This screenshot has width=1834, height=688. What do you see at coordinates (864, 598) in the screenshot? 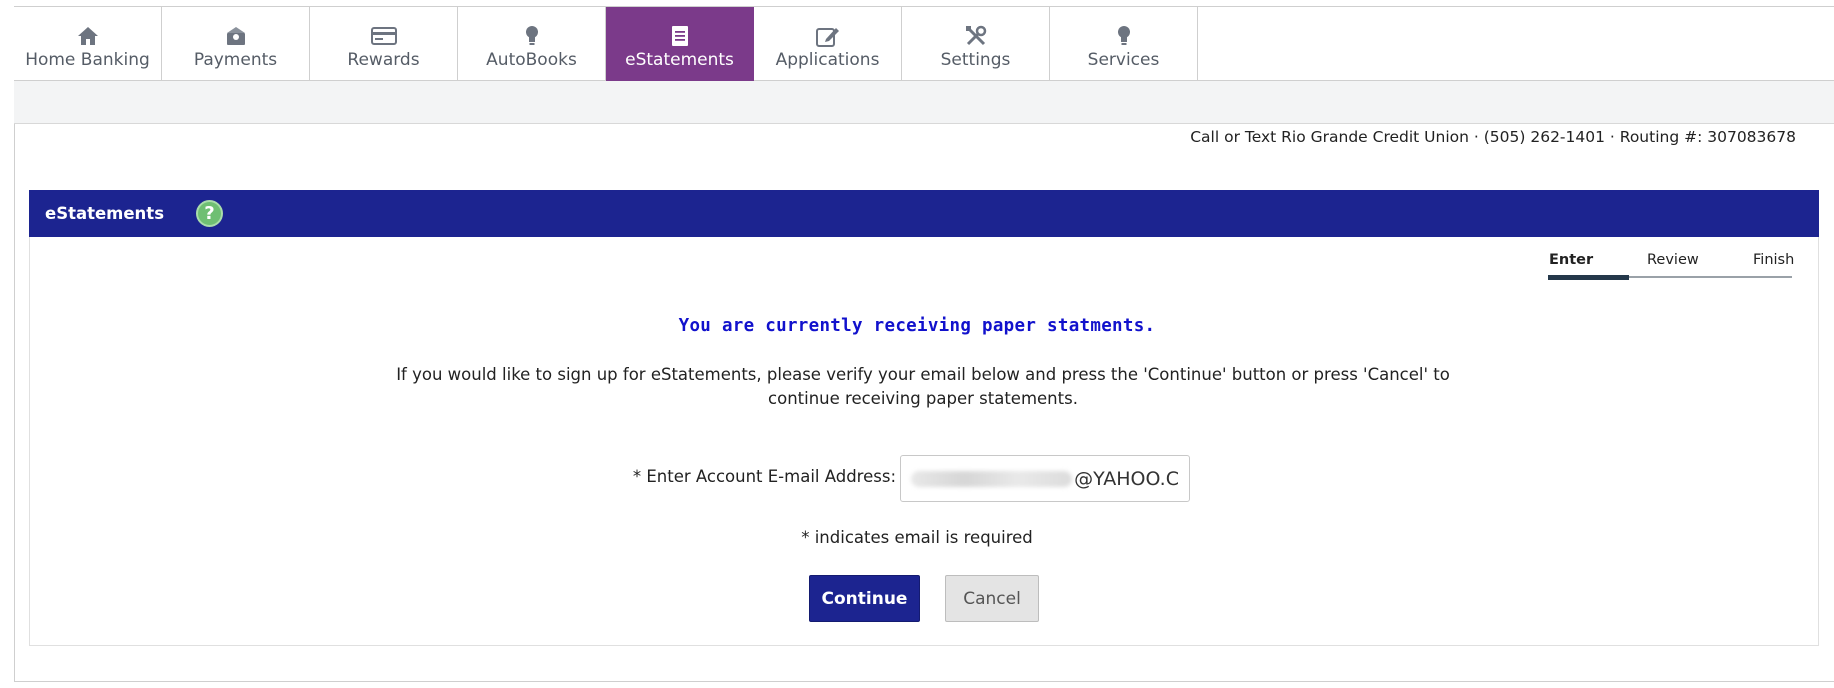
I see `continue-button: Continue` at bounding box center [864, 598].